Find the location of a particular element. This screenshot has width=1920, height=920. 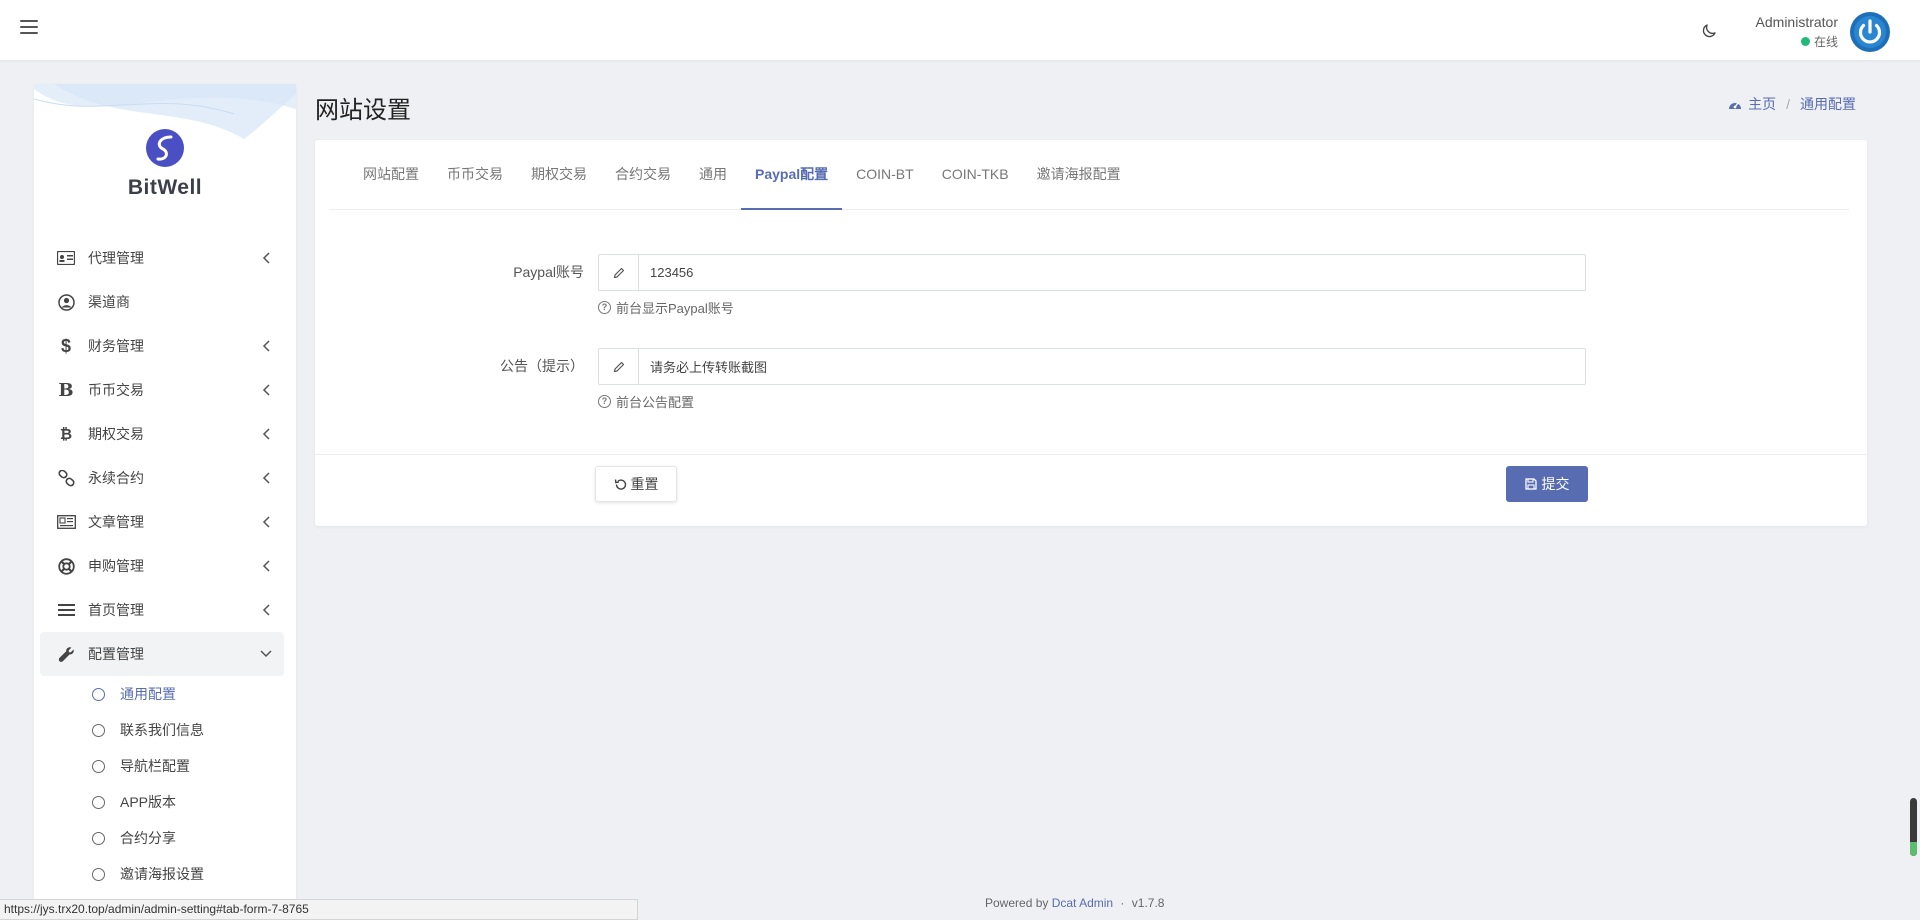

id-card-icon is located at coordinates (66, 258).